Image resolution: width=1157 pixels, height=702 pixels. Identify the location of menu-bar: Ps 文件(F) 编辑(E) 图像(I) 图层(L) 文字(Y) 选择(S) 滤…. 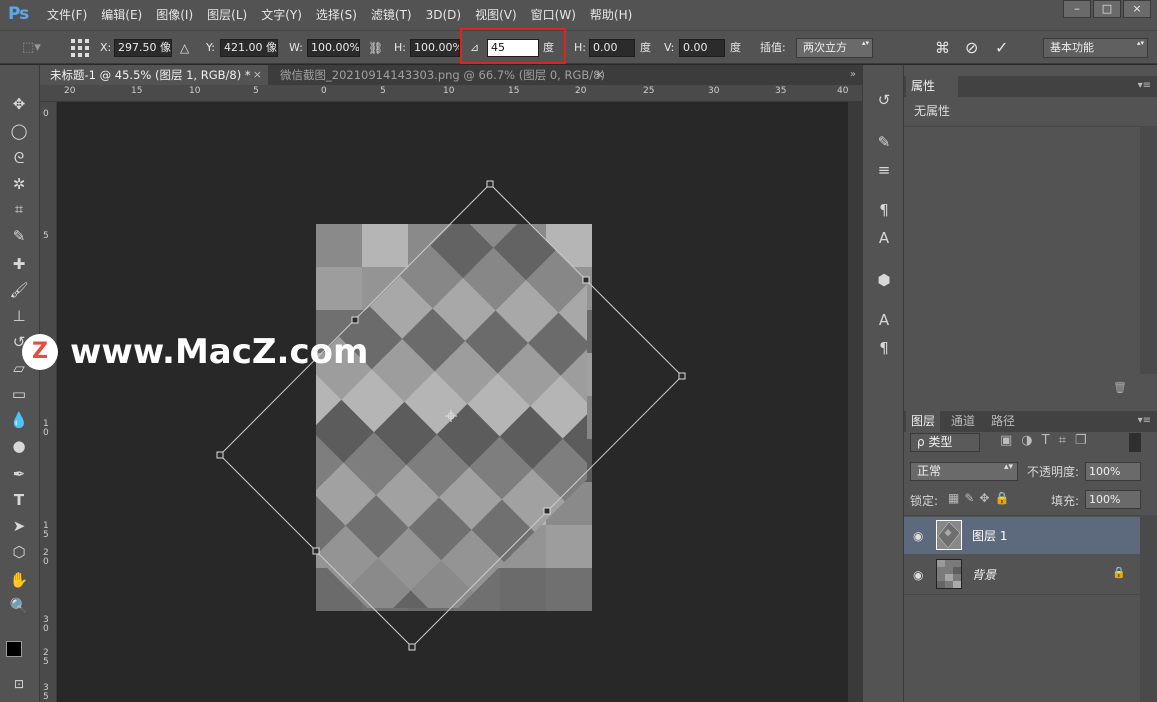
(578, 15).